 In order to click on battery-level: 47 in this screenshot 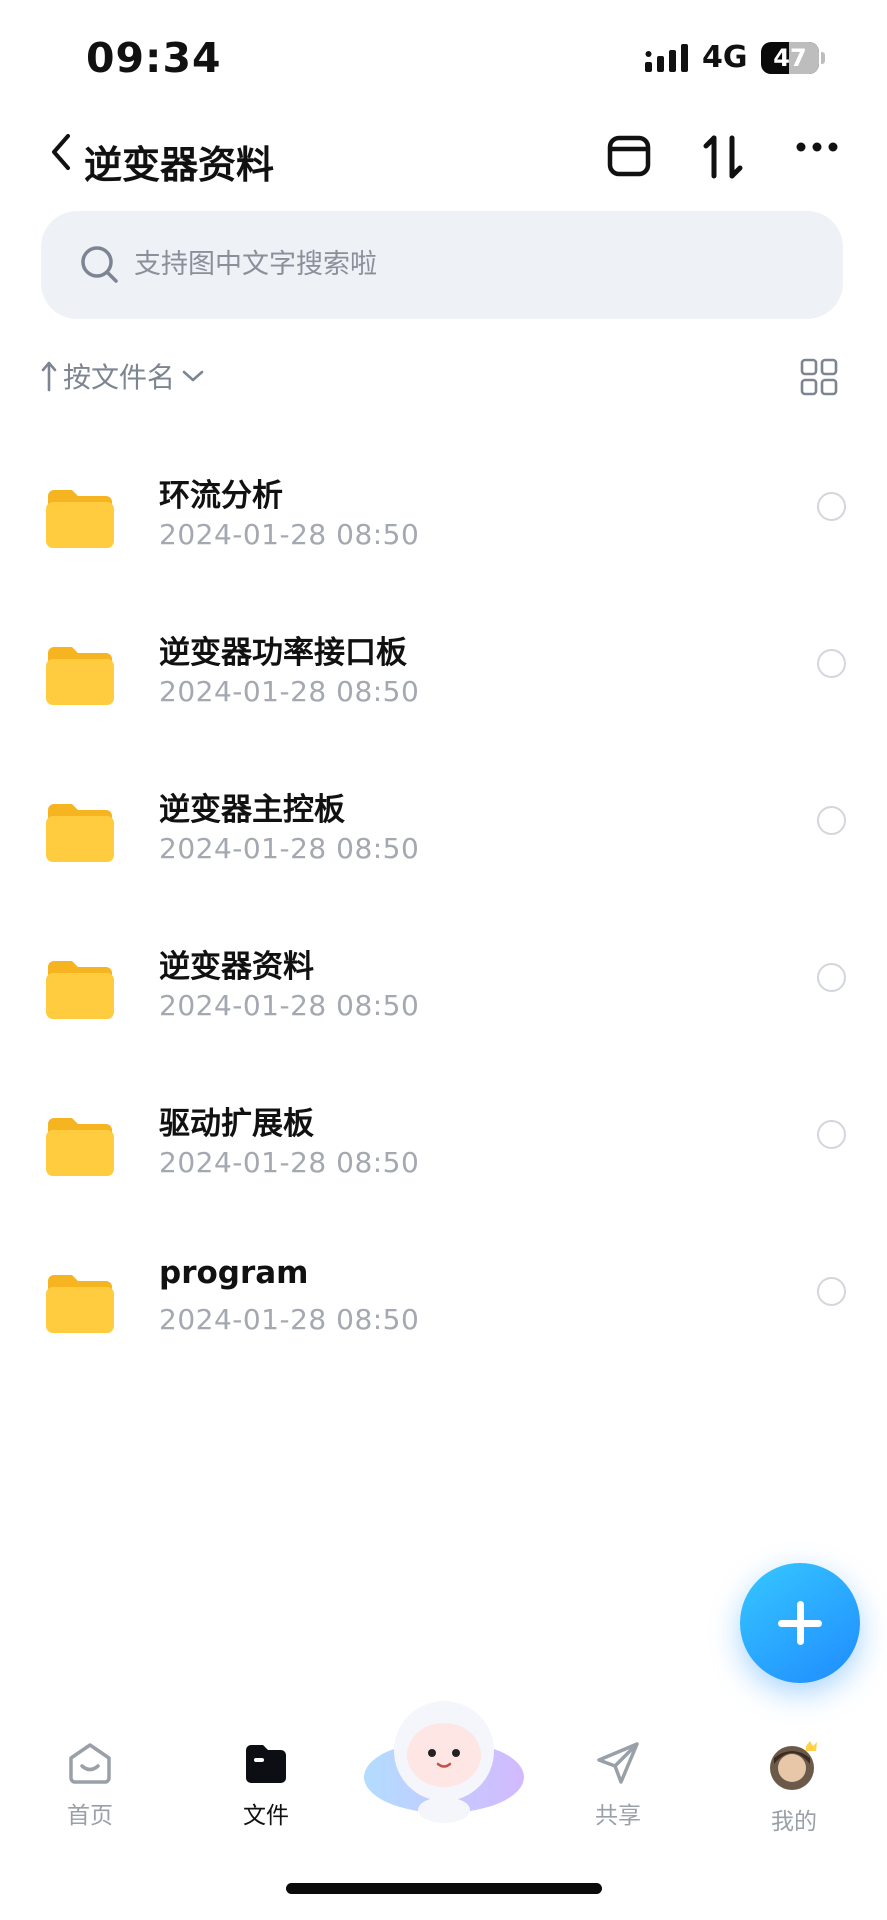, I will do `click(790, 58)`.